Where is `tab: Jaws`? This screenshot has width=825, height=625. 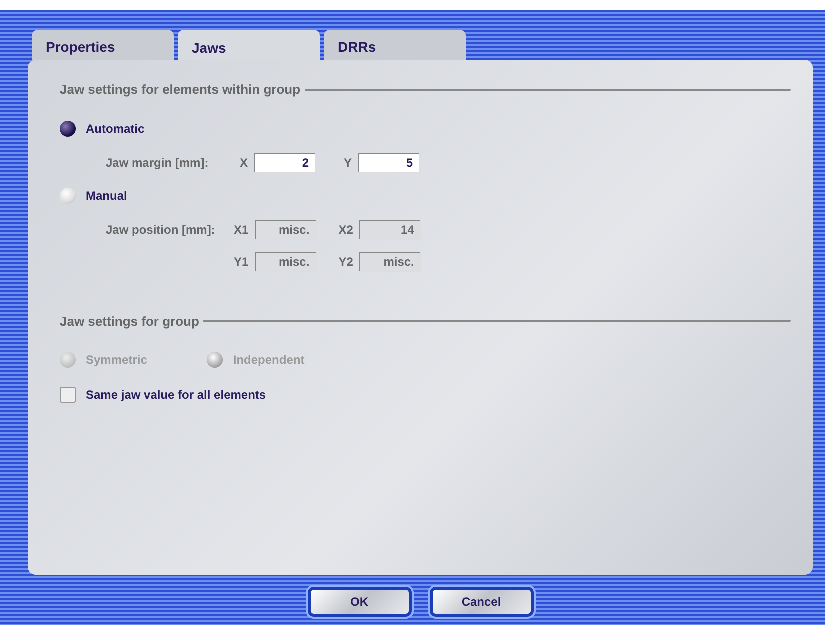 tab: Jaws is located at coordinates (249, 46).